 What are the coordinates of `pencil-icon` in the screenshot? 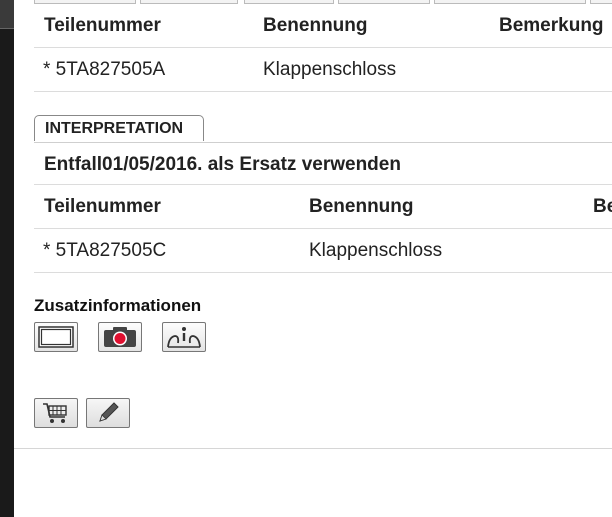 It's located at (109, 412).